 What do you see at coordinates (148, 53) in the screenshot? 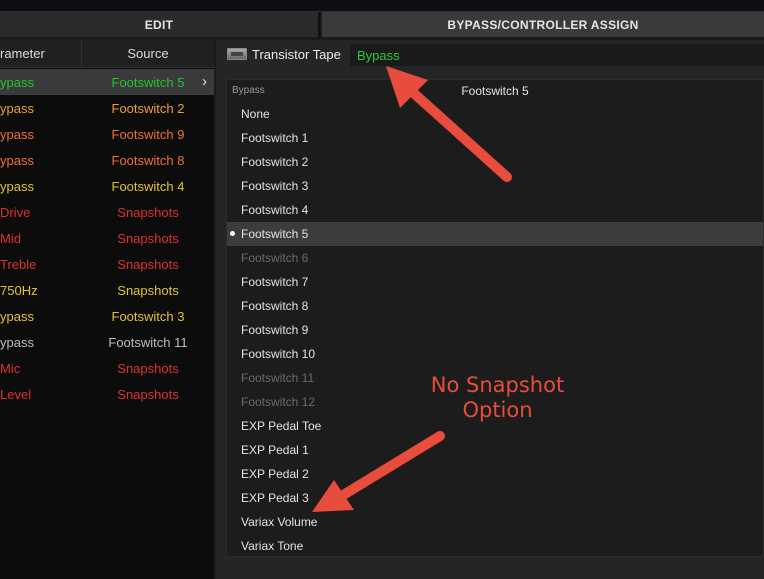
I see `column-header-source: Source` at bounding box center [148, 53].